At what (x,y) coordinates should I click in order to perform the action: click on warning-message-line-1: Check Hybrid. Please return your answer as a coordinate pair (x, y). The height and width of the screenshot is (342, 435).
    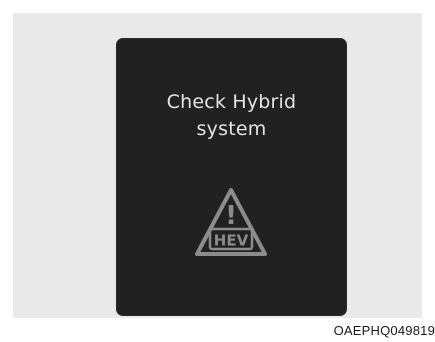
    Looking at the image, I should click on (231, 102).